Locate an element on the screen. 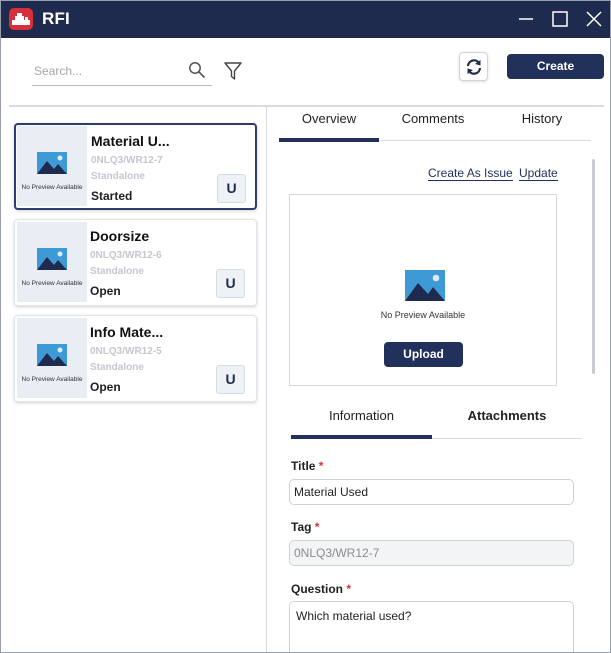  tab-attachments: Attachments is located at coordinates (507, 423).